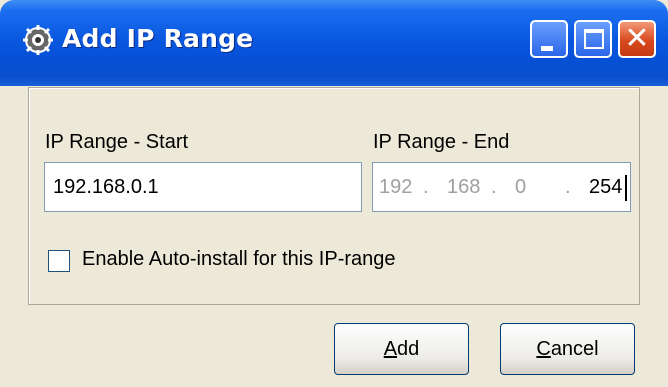 Image resolution: width=668 pixels, height=387 pixels. I want to click on ip-end-input: 192 . 168 . 0 . 254, so click(501, 187).